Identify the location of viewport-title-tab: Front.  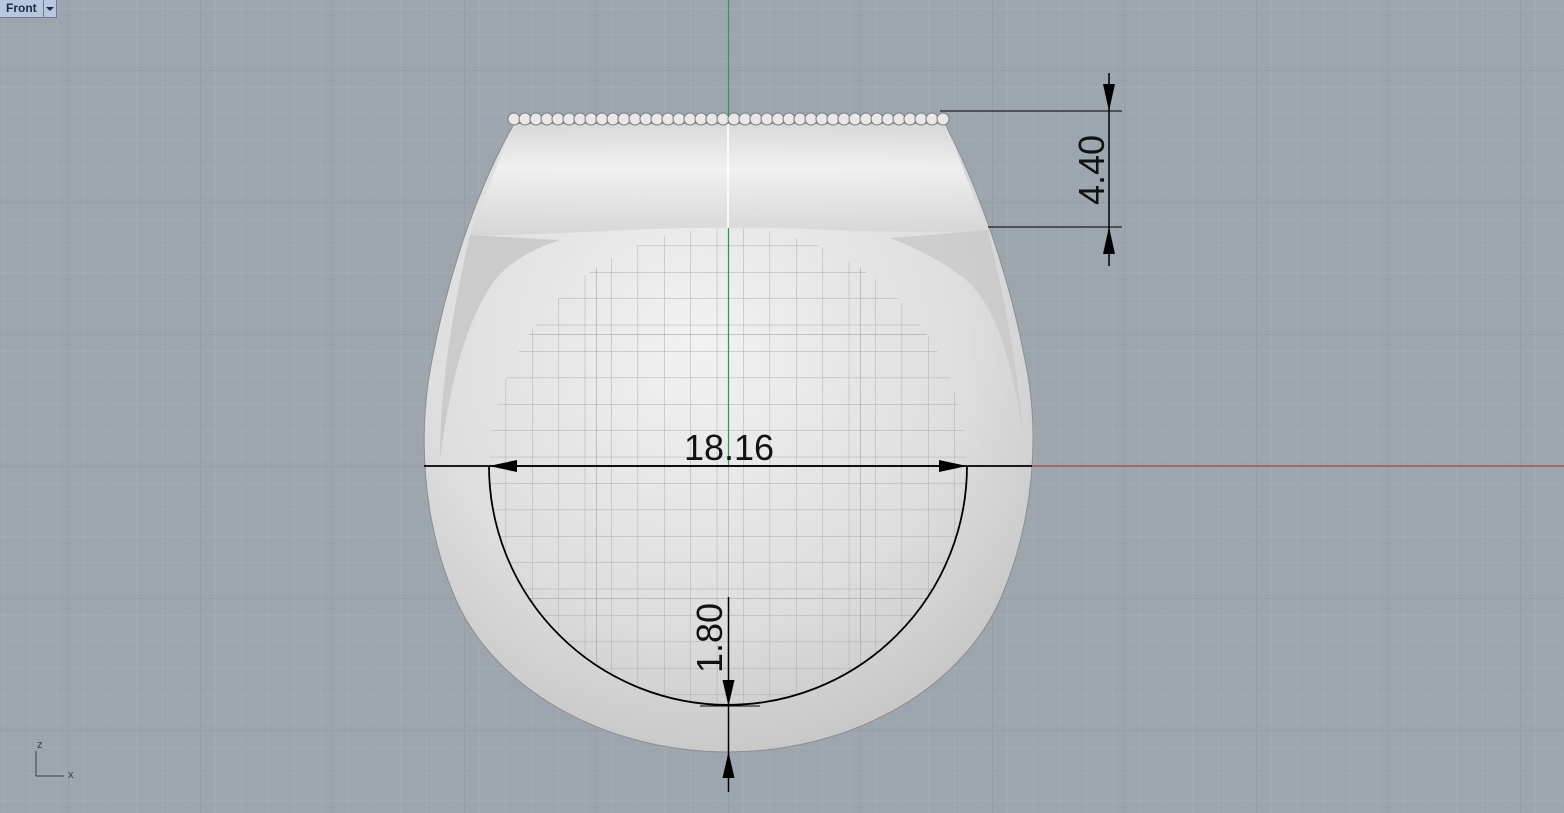
(28, 9).